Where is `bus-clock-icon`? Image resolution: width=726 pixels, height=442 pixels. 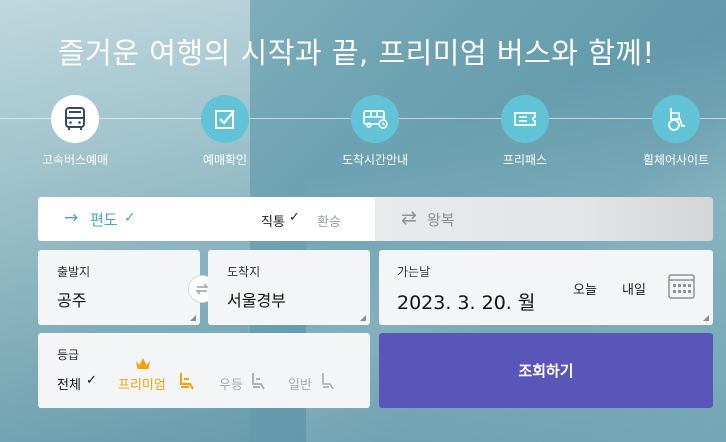
bus-clock-icon is located at coordinates (375, 119).